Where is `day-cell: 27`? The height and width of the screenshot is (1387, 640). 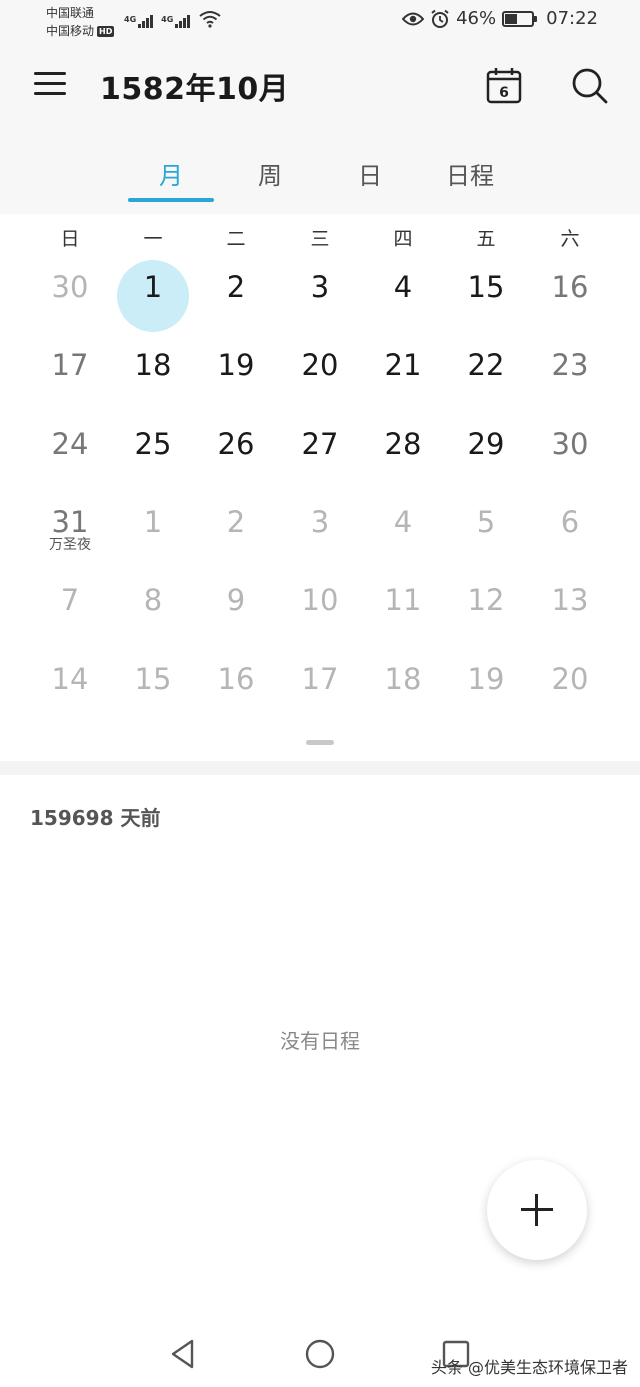
day-cell: 27 is located at coordinates (320, 416).